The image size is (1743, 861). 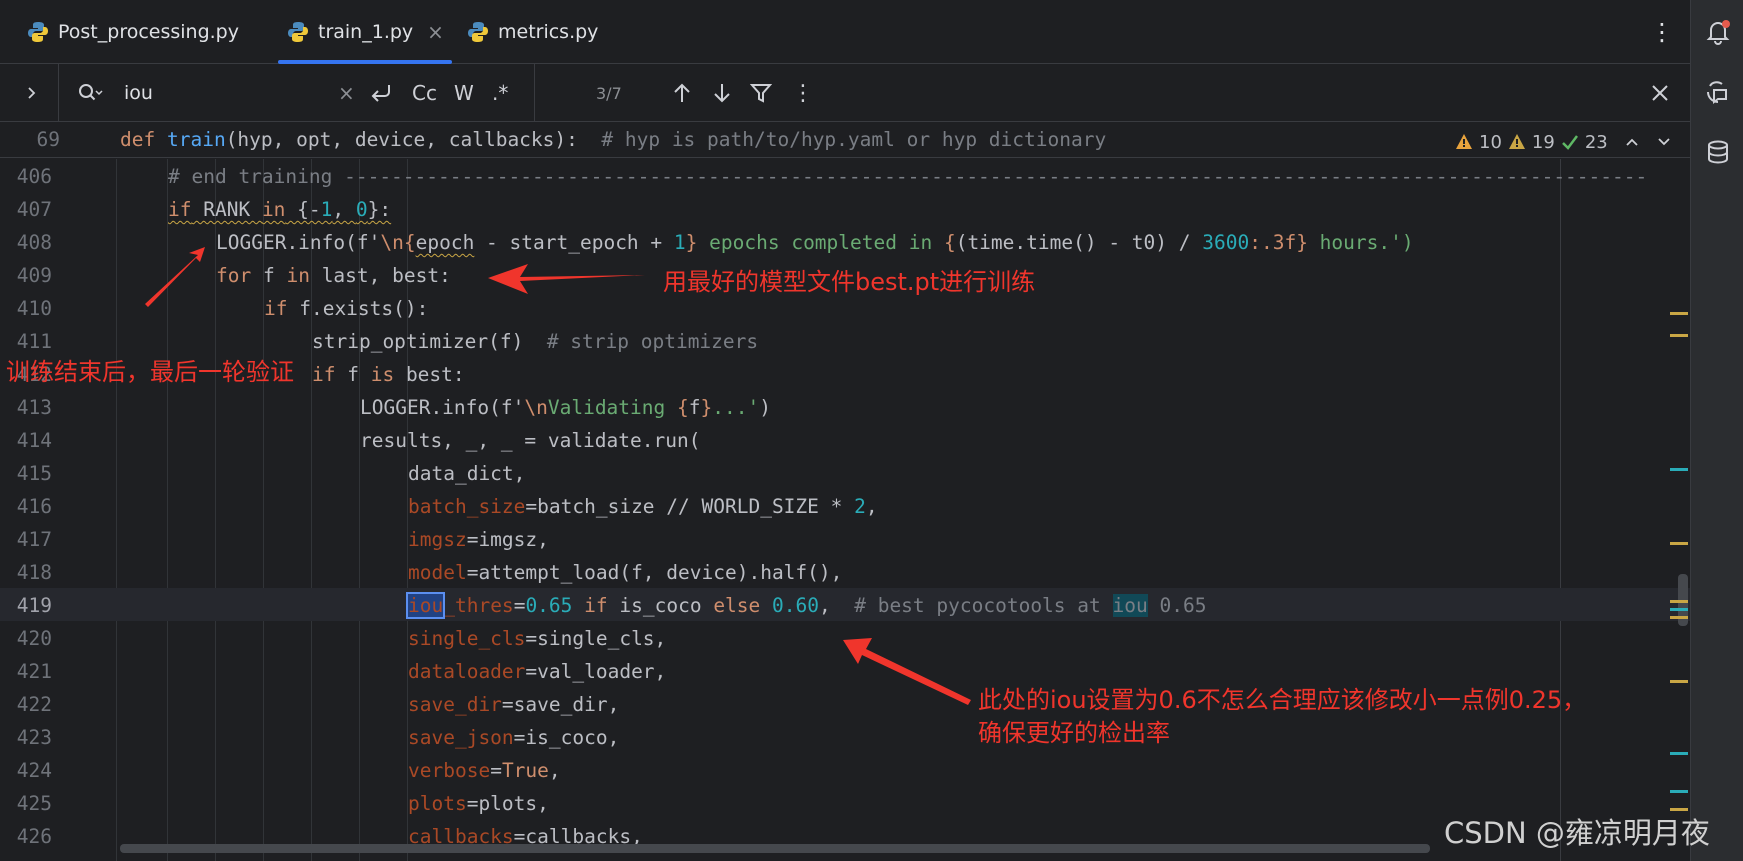 I want to click on tab-metrics: metrics.py, so click(x=532, y=32).